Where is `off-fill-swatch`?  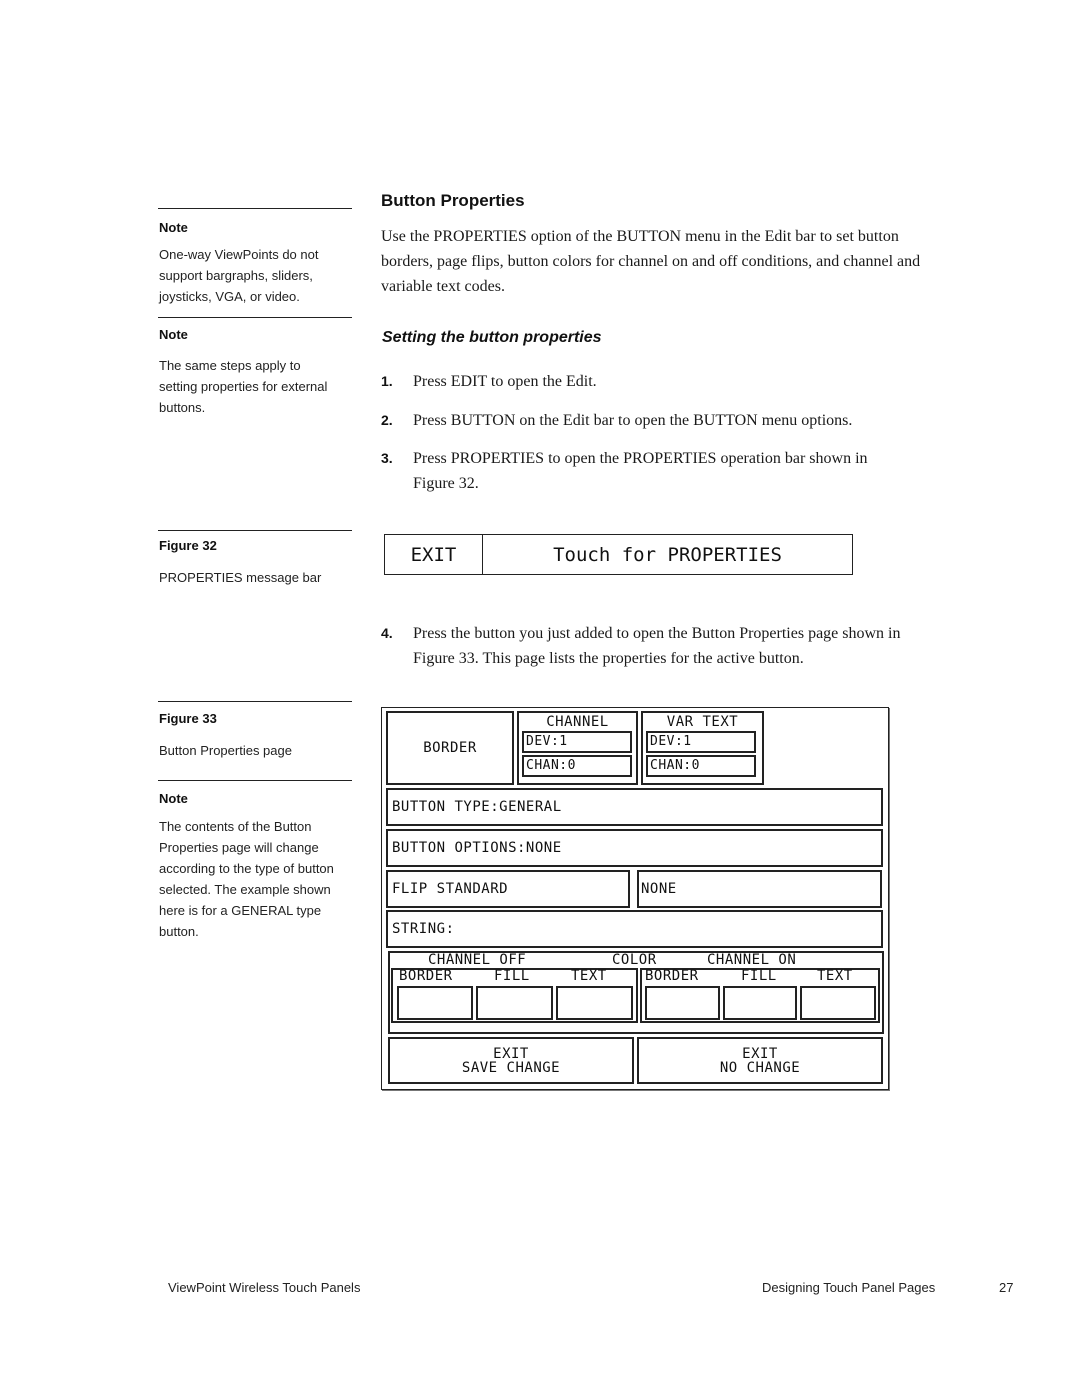 off-fill-swatch is located at coordinates (514, 1003).